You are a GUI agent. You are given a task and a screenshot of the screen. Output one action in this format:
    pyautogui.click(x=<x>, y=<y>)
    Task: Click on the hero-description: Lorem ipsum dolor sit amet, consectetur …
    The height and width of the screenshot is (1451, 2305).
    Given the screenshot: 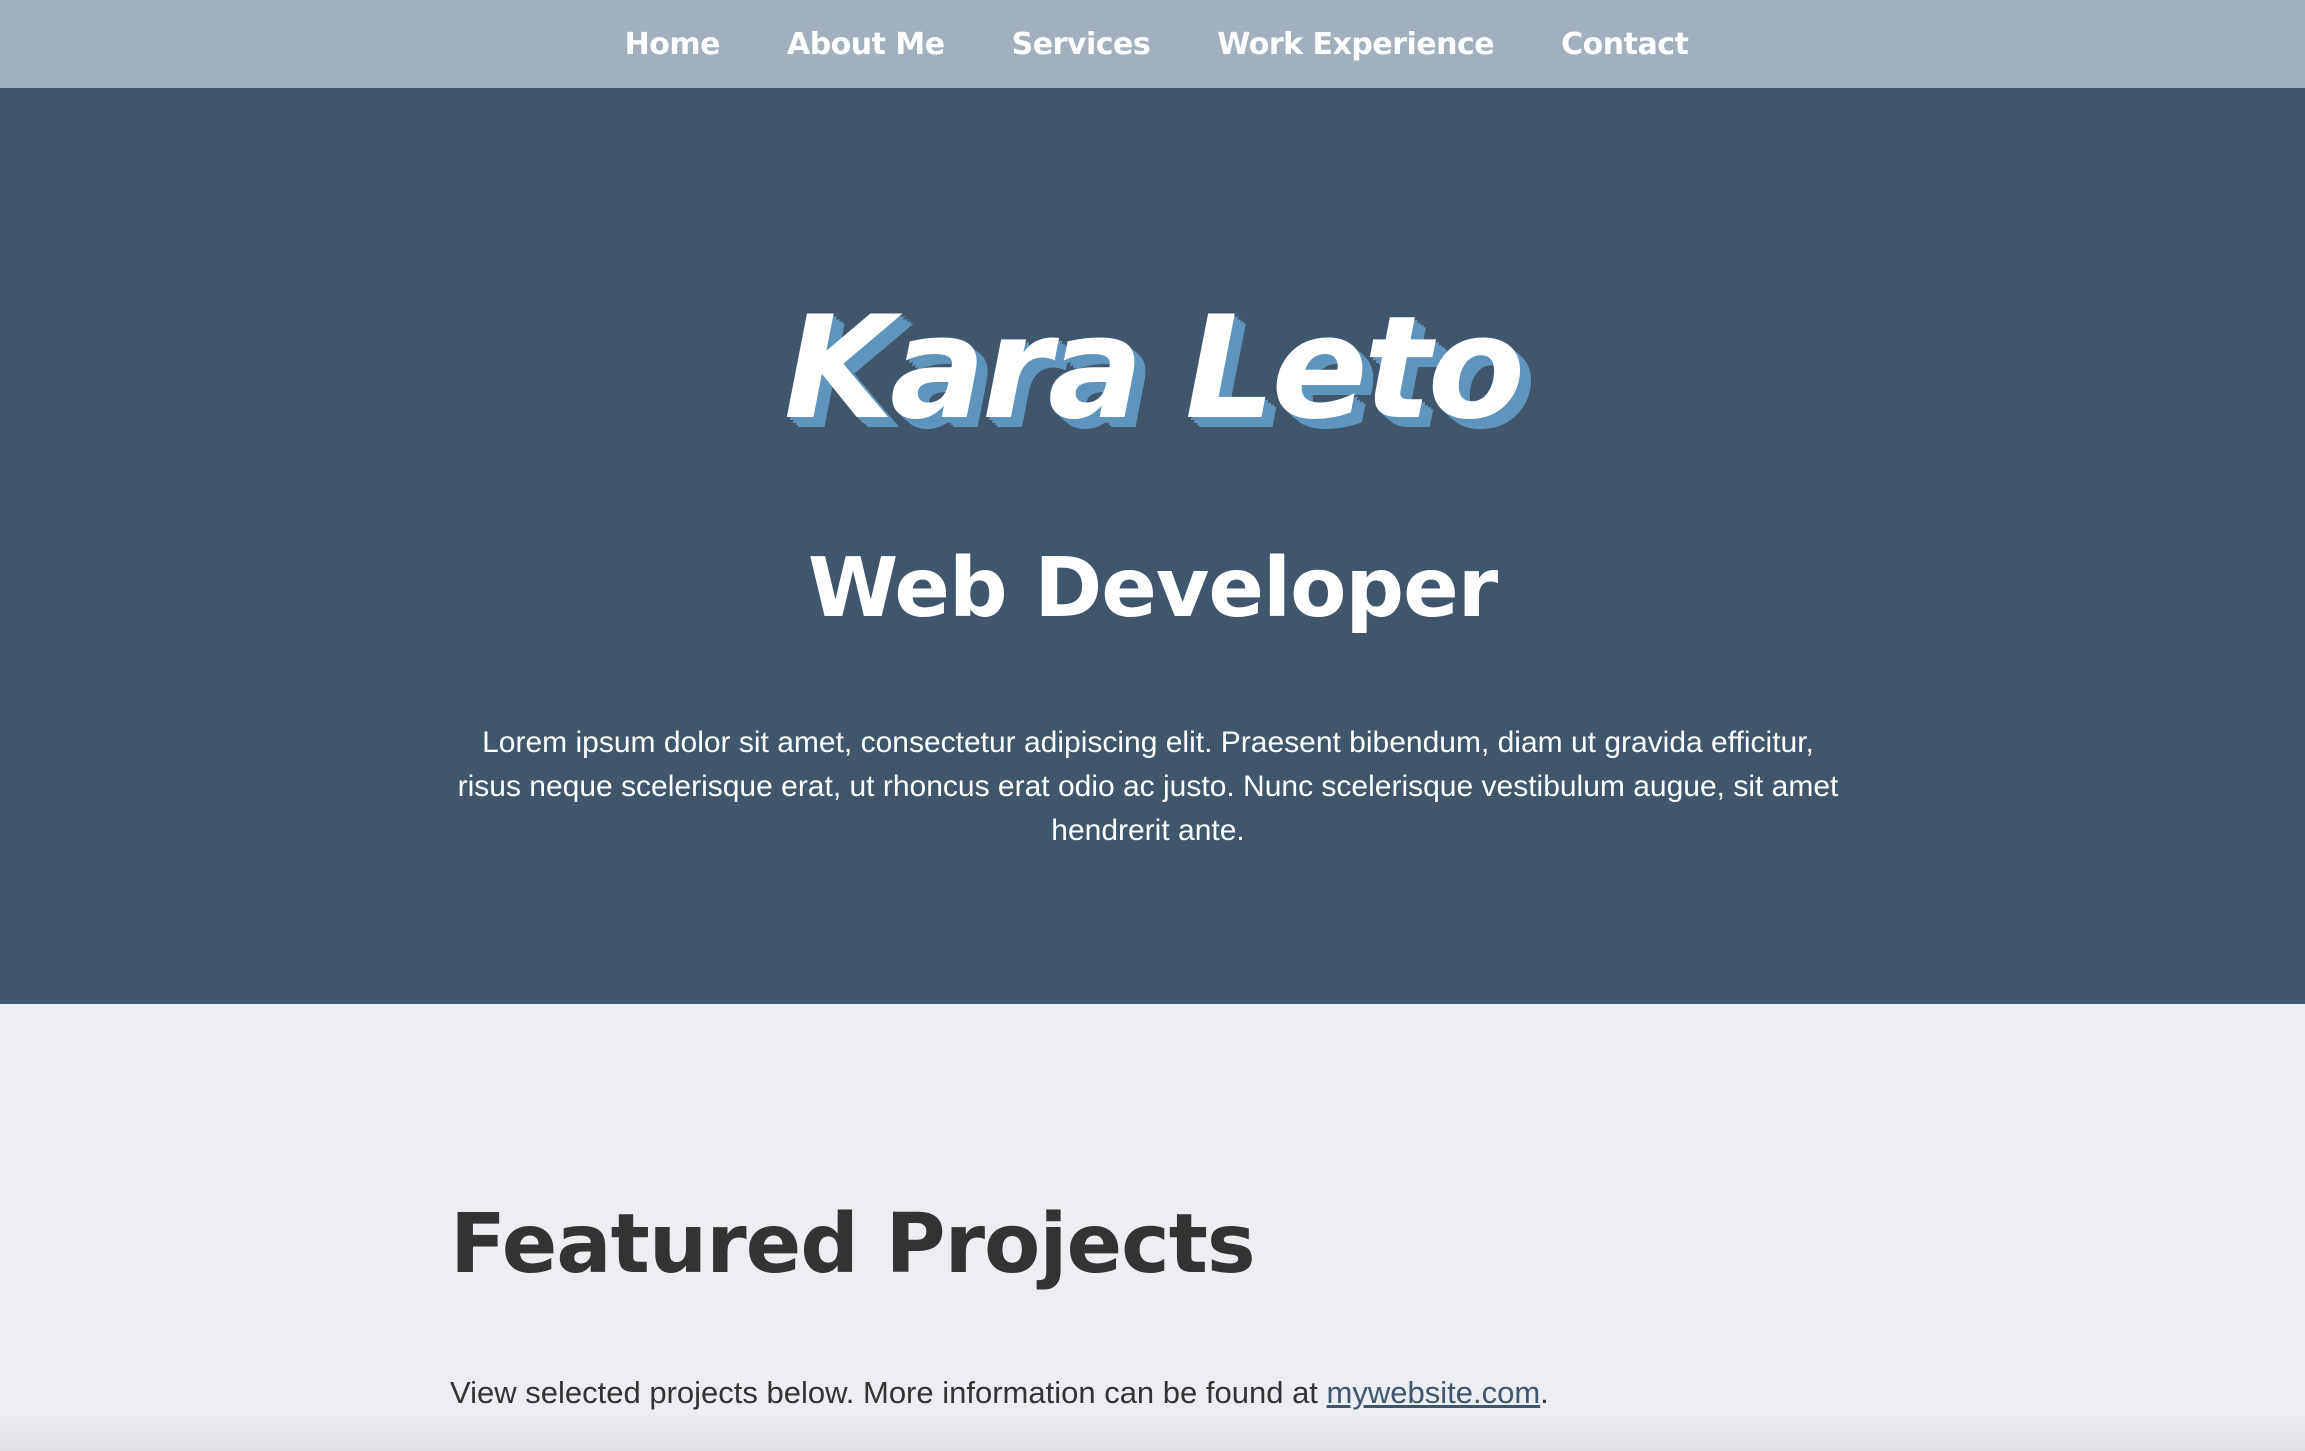 What is the action you would take?
    pyautogui.click(x=1148, y=786)
    